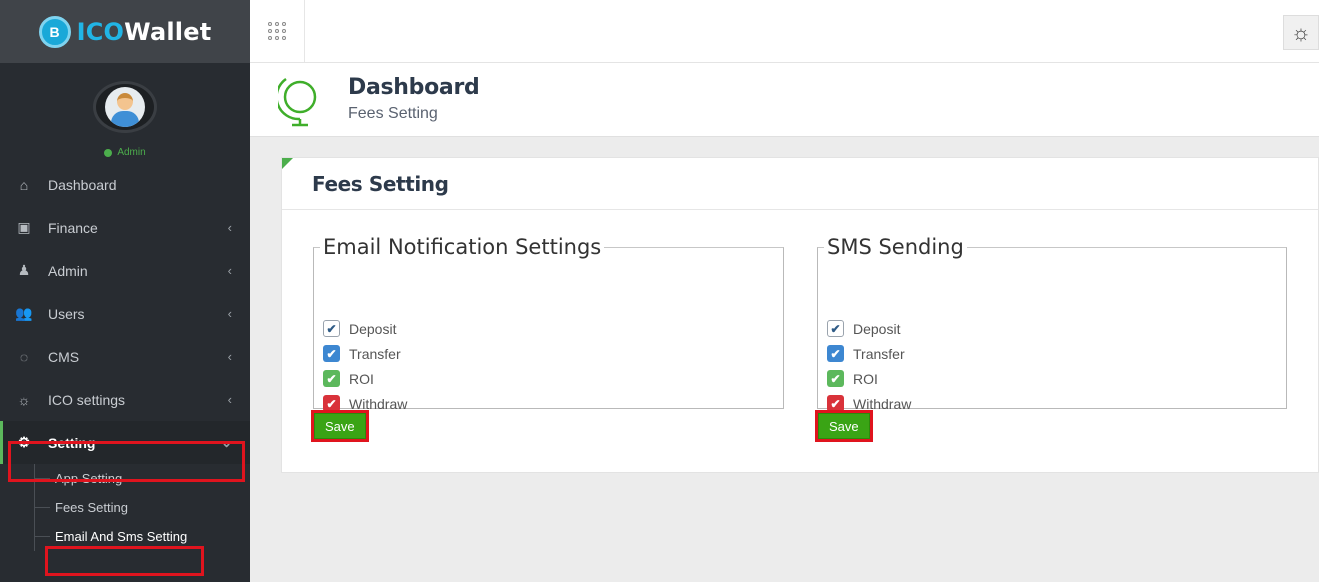 Image resolution: width=1319 pixels, height=582 pixels. What do you see at coordinates (125, 442) in the screenshot?
I see `sidebar-item-setting: ⚙ Setting ⌄` at bounding box center [125, 442].